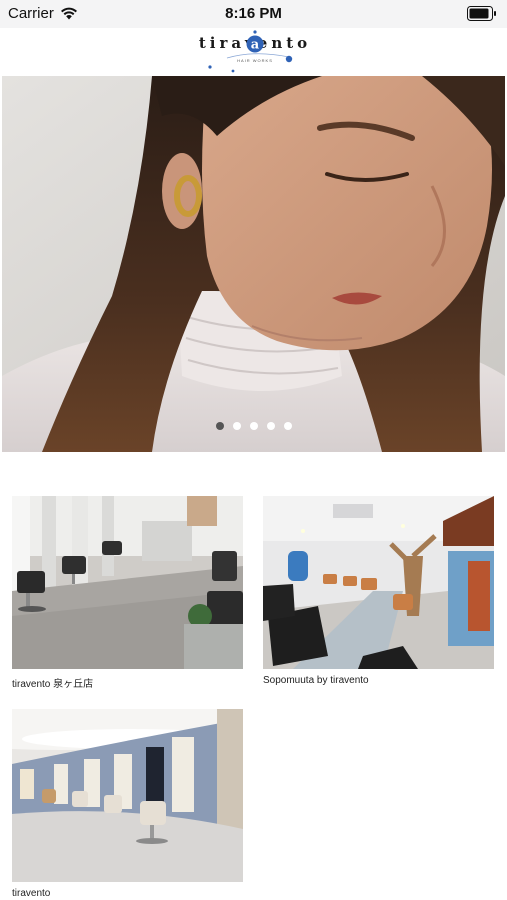  I want to click on svg-text: a, so click(255, 45).